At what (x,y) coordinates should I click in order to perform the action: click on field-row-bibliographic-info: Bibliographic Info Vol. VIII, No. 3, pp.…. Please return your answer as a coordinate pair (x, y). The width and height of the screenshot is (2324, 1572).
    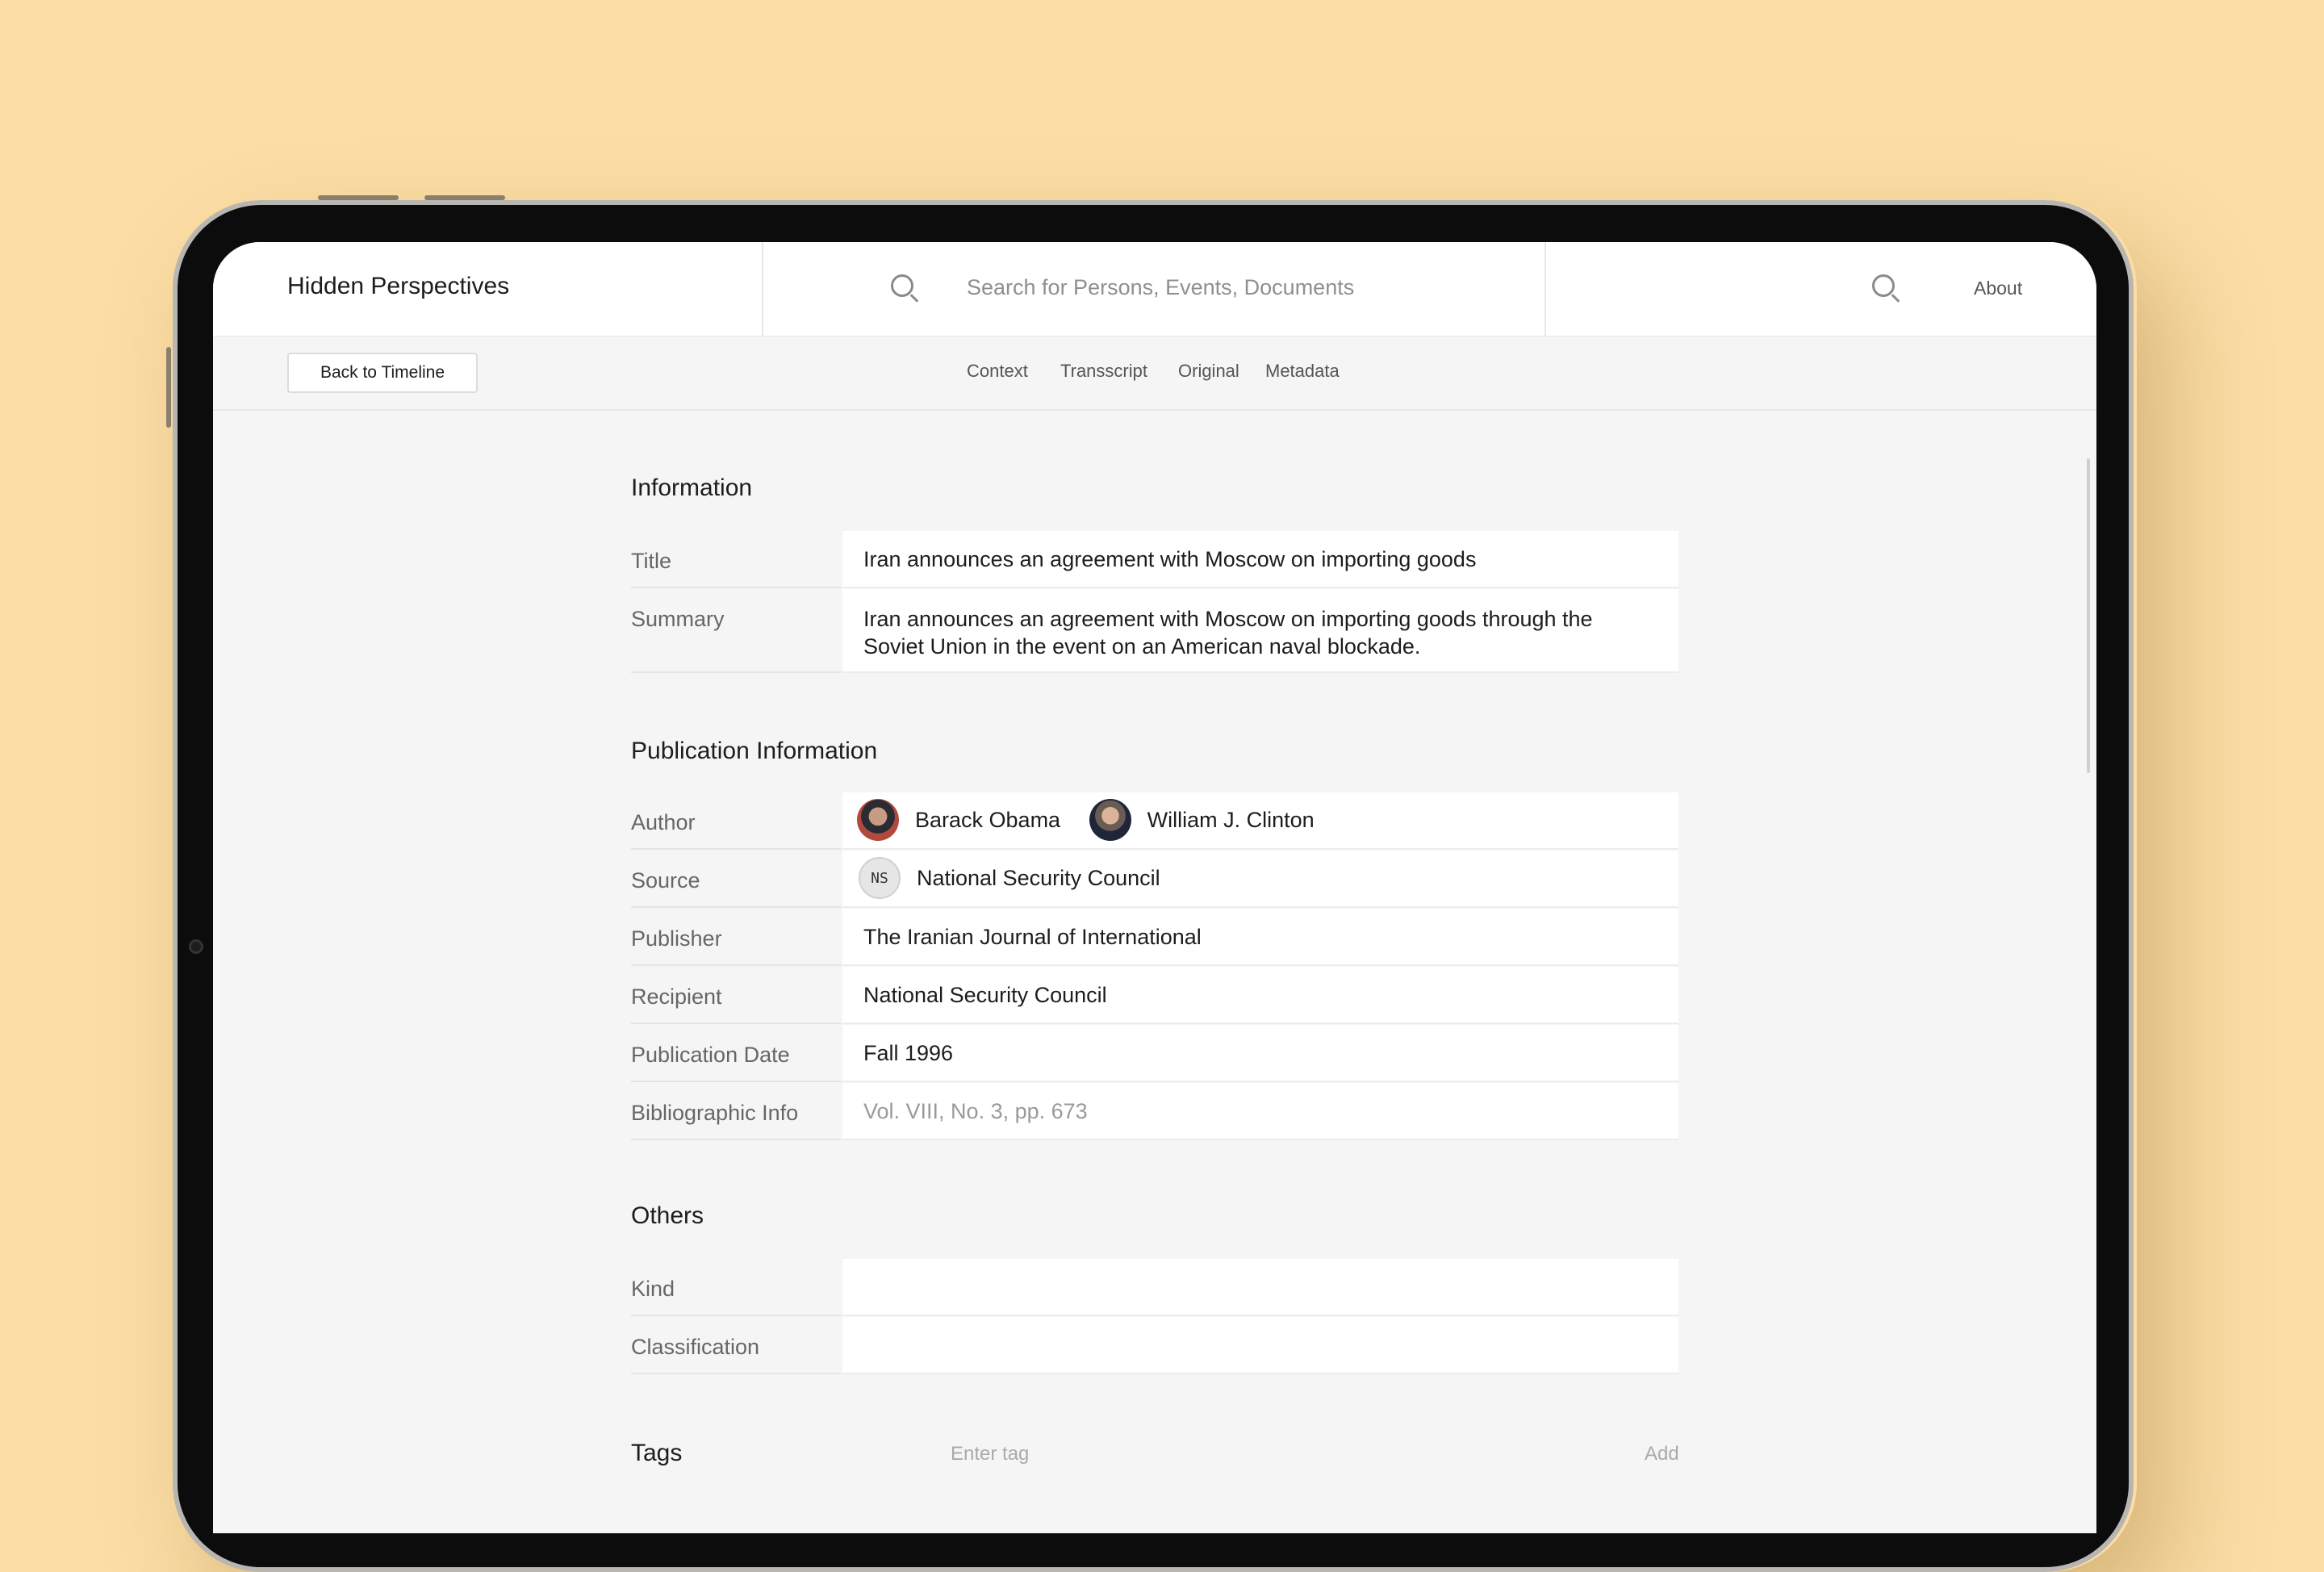
    Looking at the image, I should click on (1154, 1111).